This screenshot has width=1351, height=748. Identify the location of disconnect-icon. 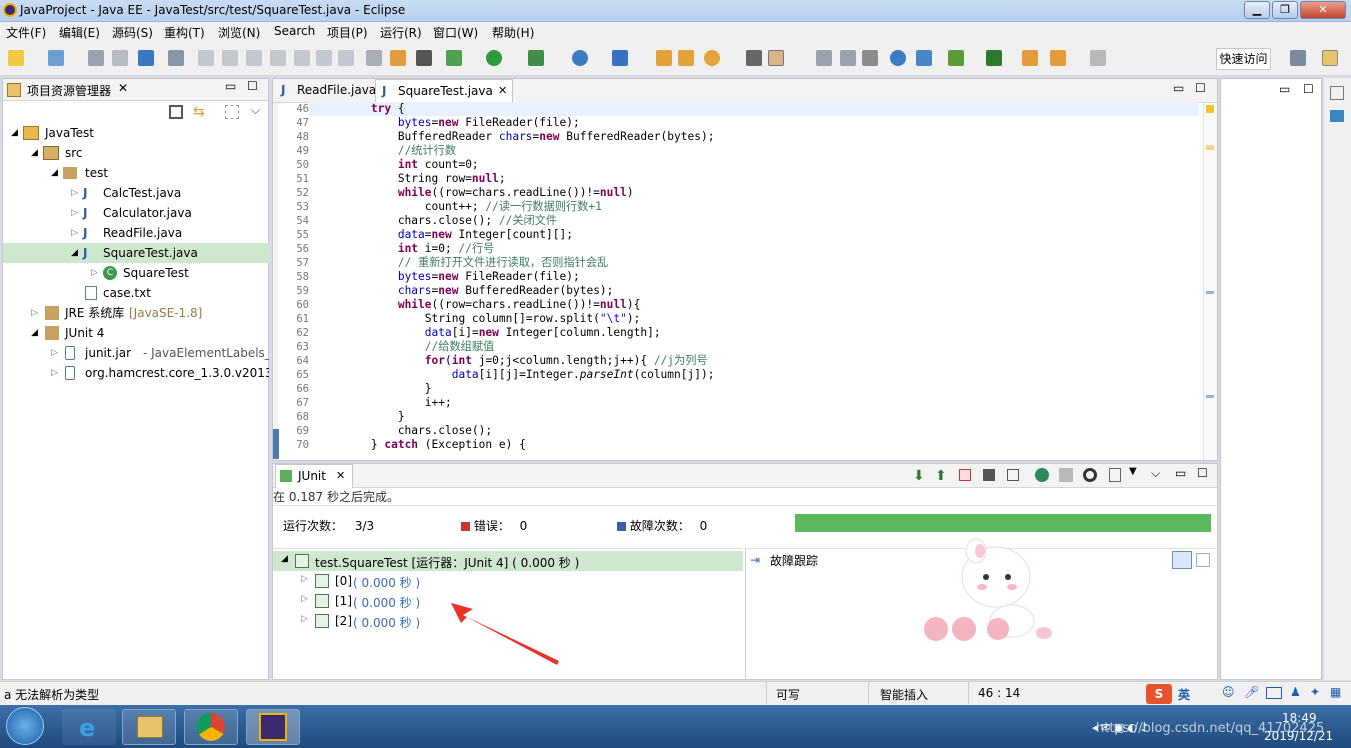
(278, 58).